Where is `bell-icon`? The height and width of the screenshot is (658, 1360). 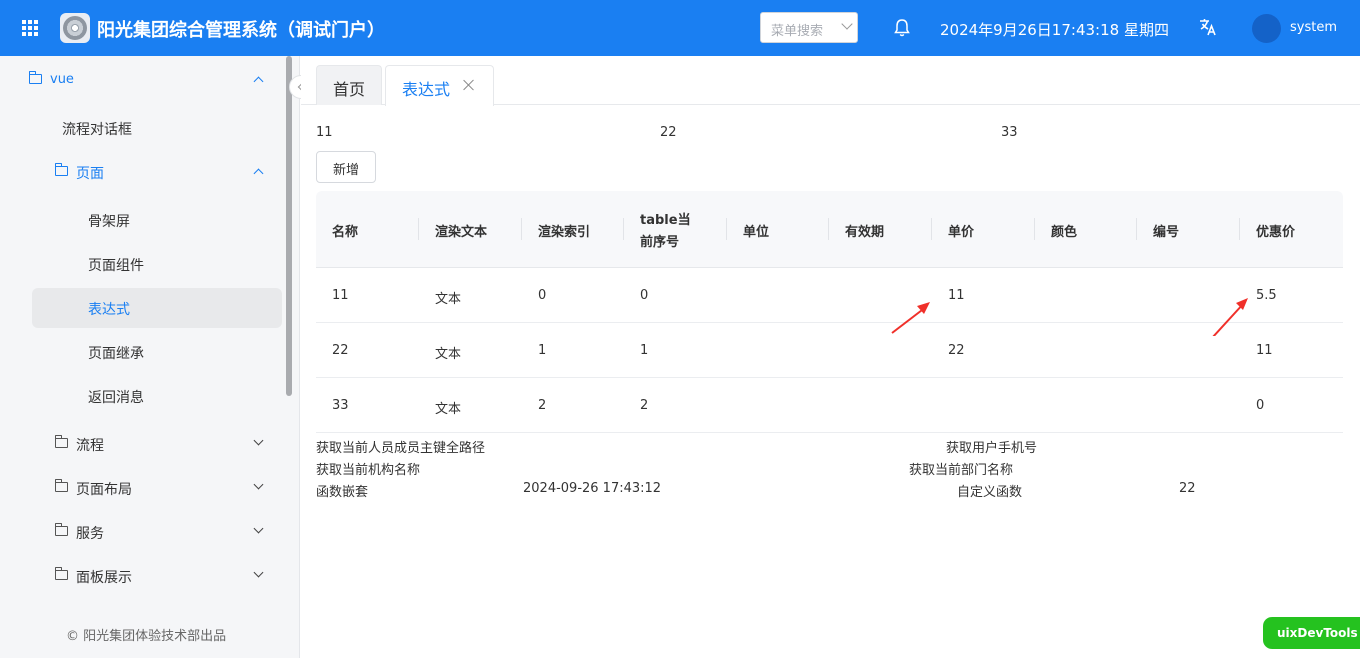 bell-icon is located at coordinates (902, 28).